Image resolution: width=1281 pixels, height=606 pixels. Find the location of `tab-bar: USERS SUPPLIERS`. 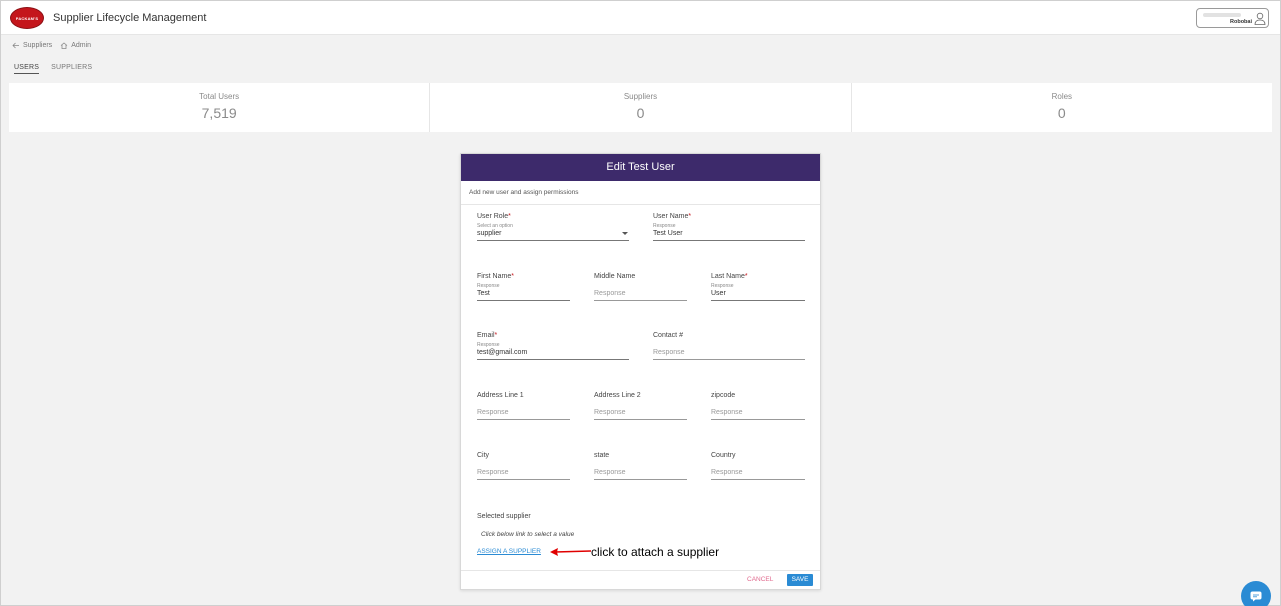

tab-bar: USERS SUPPLIERS is located at coordinates (53, 69).